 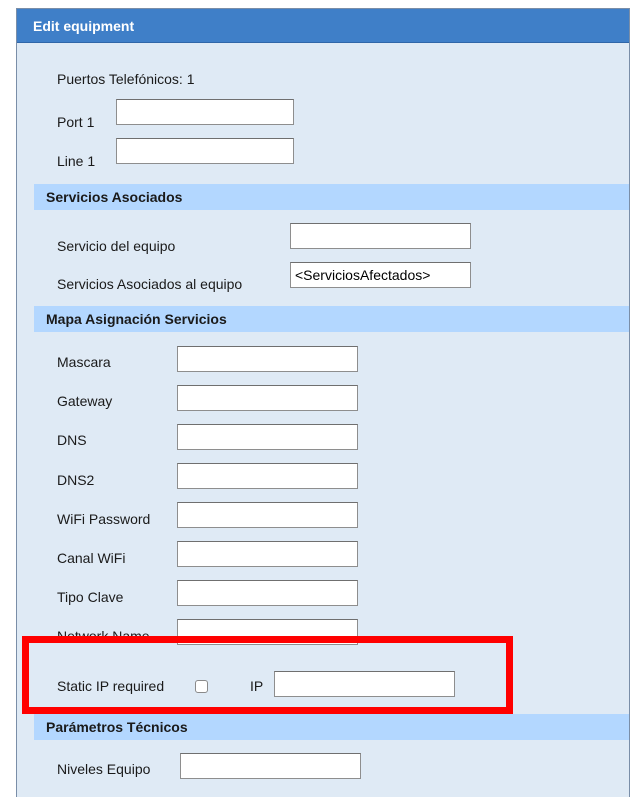 I want to click on servicio-equipo-input, so click(x=380, y=236).